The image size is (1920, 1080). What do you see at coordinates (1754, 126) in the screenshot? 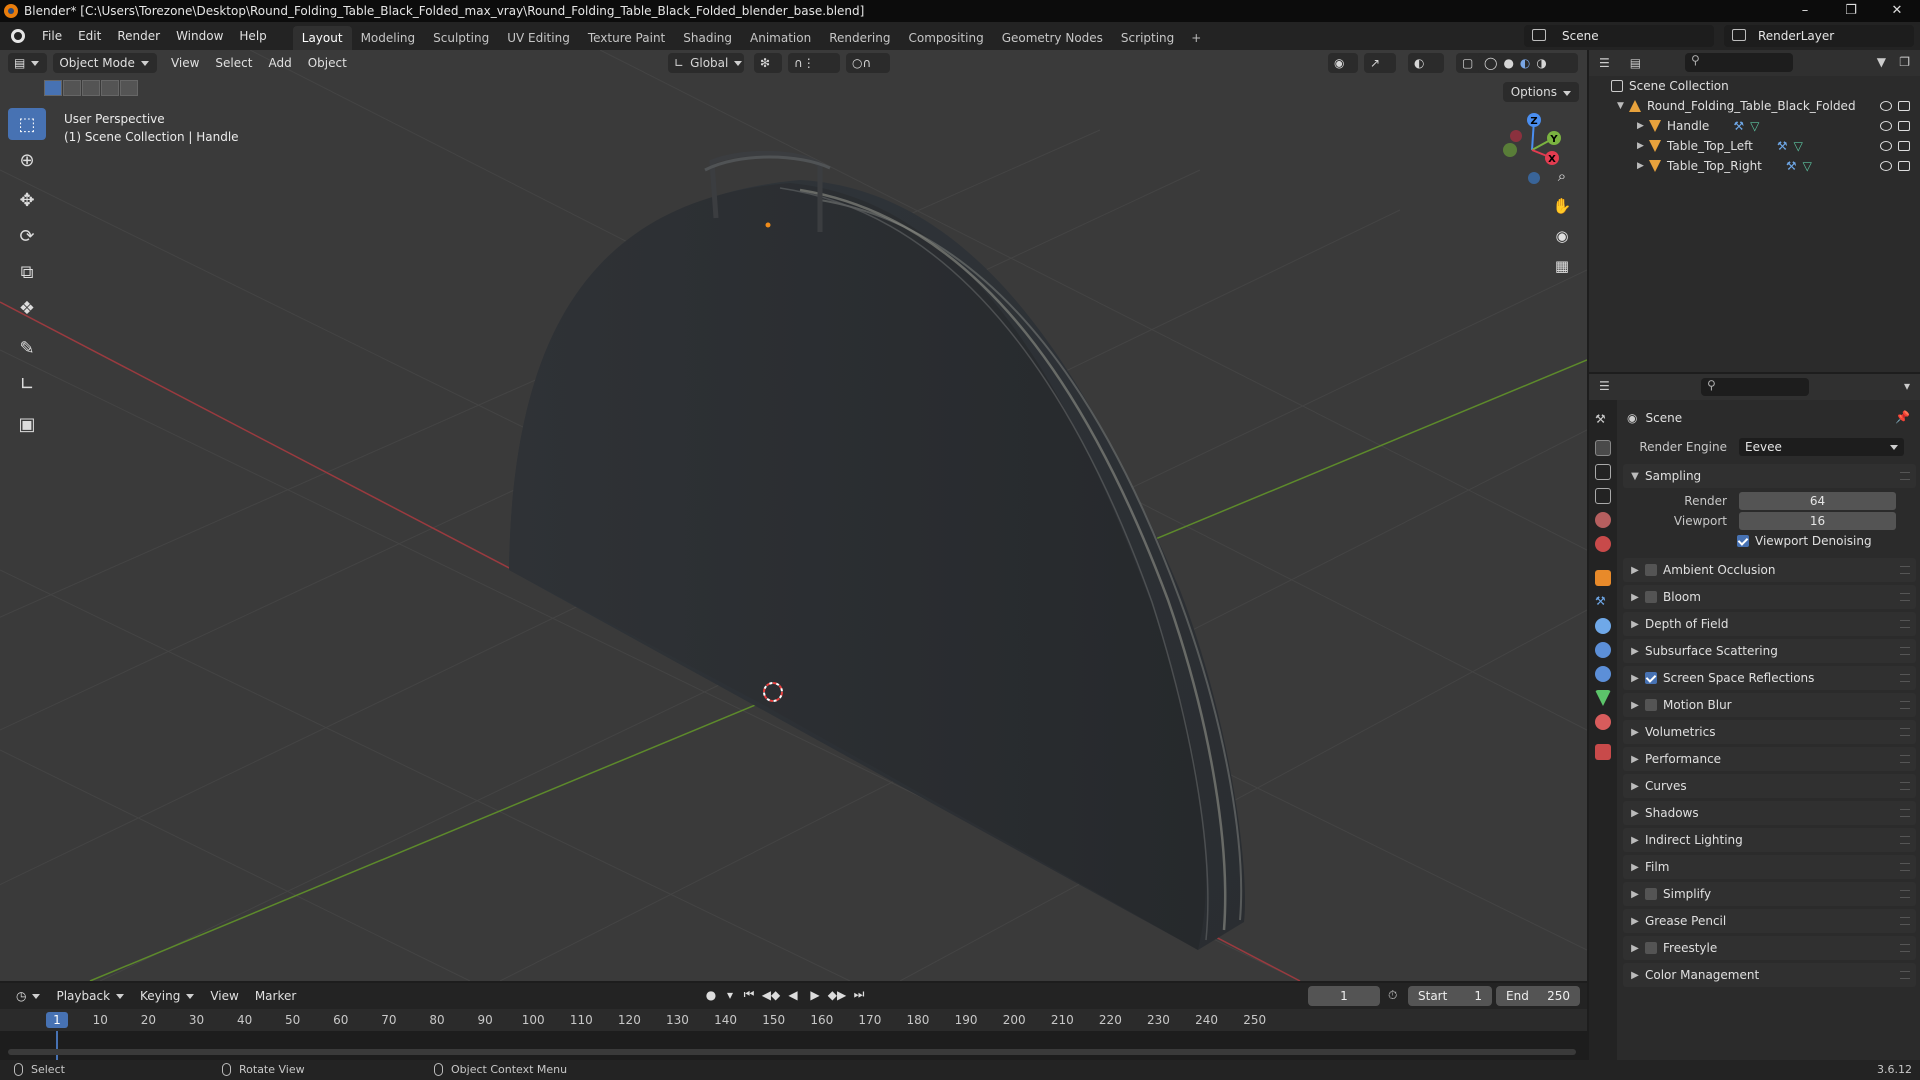
I see `outliner-row-handle: ▶ Handle ⚒ ▽` at bounding box center [1754, 126].